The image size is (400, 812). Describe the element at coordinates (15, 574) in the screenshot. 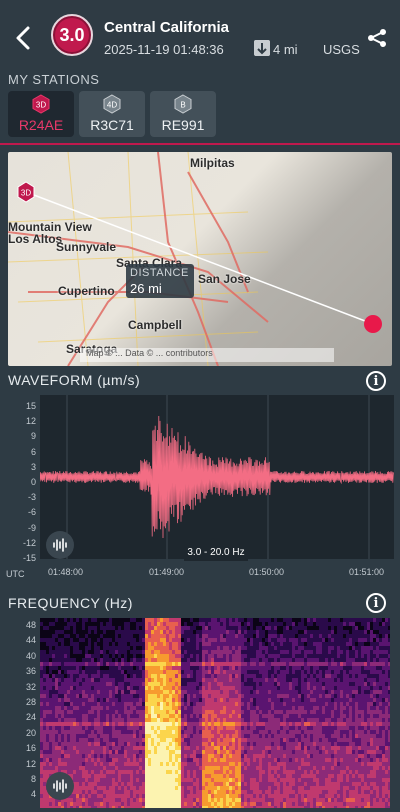

I see `utc-label: UTC` at that location.